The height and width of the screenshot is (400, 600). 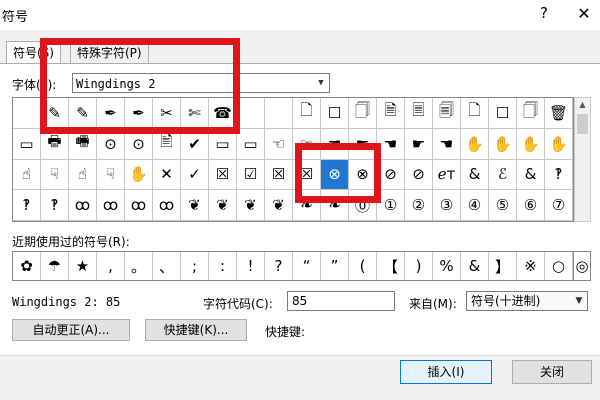 I want to click on font-code-info: Wingdings 2: 85, so click(x=66, y=302).